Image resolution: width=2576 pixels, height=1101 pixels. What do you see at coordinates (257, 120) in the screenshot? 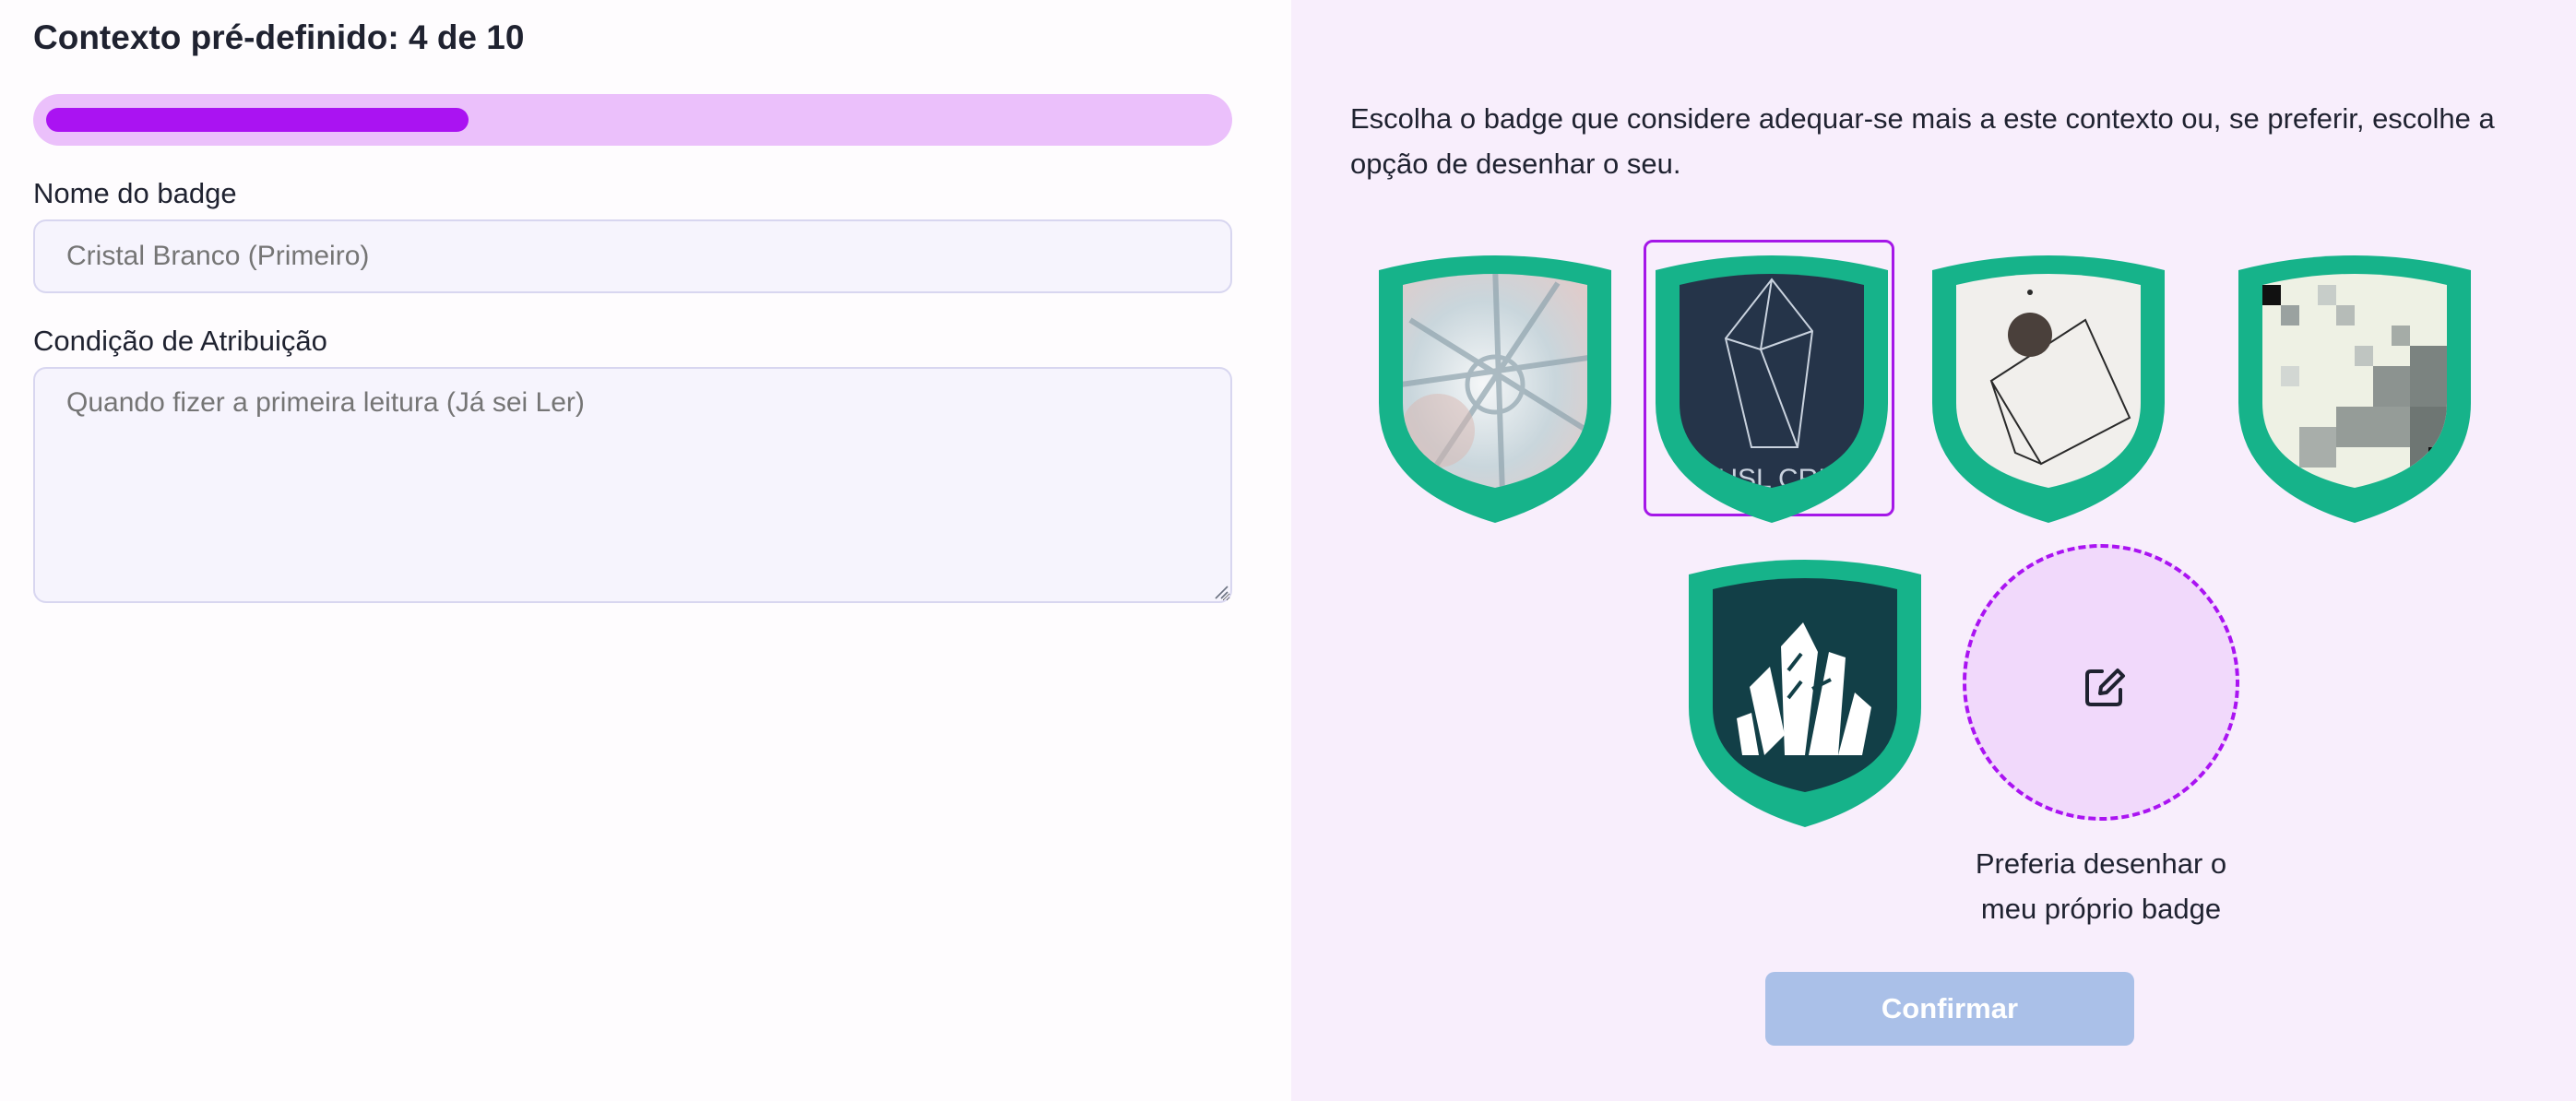
I see `progress-bar-fill` at bounding box center [257, 120].